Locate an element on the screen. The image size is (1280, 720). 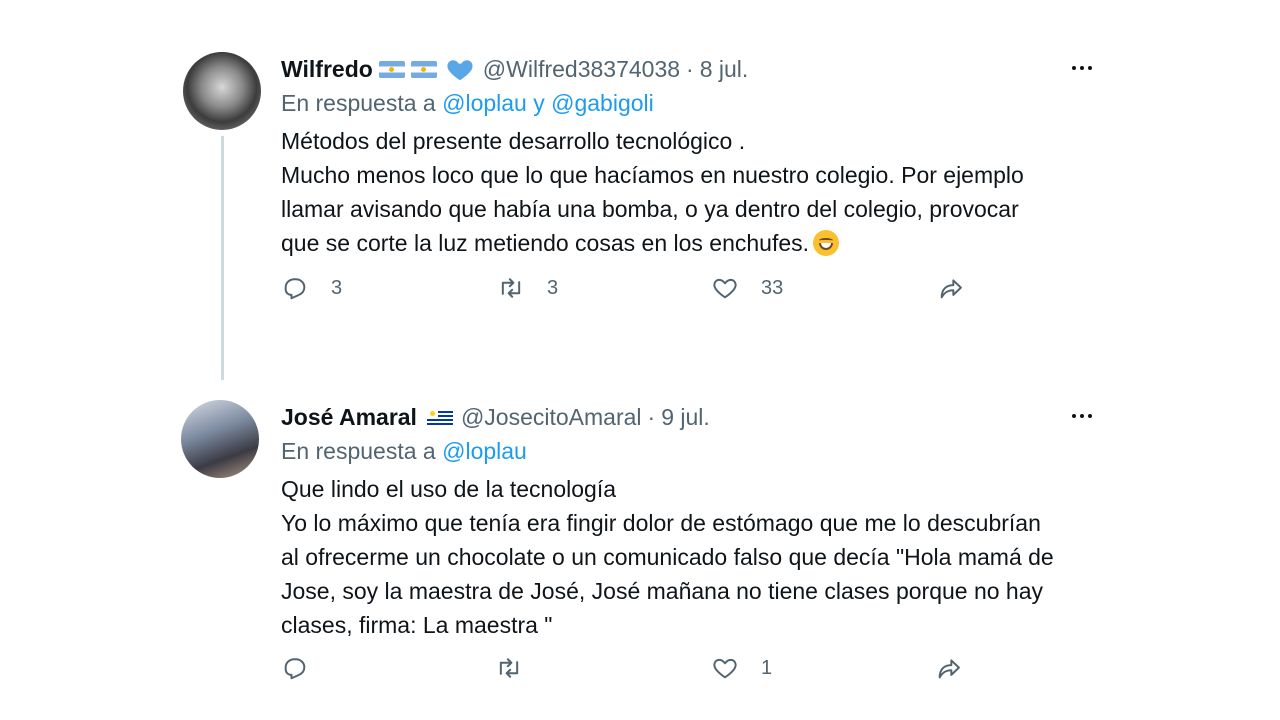
mention-joiner: y is located at coordinates (539, 103).